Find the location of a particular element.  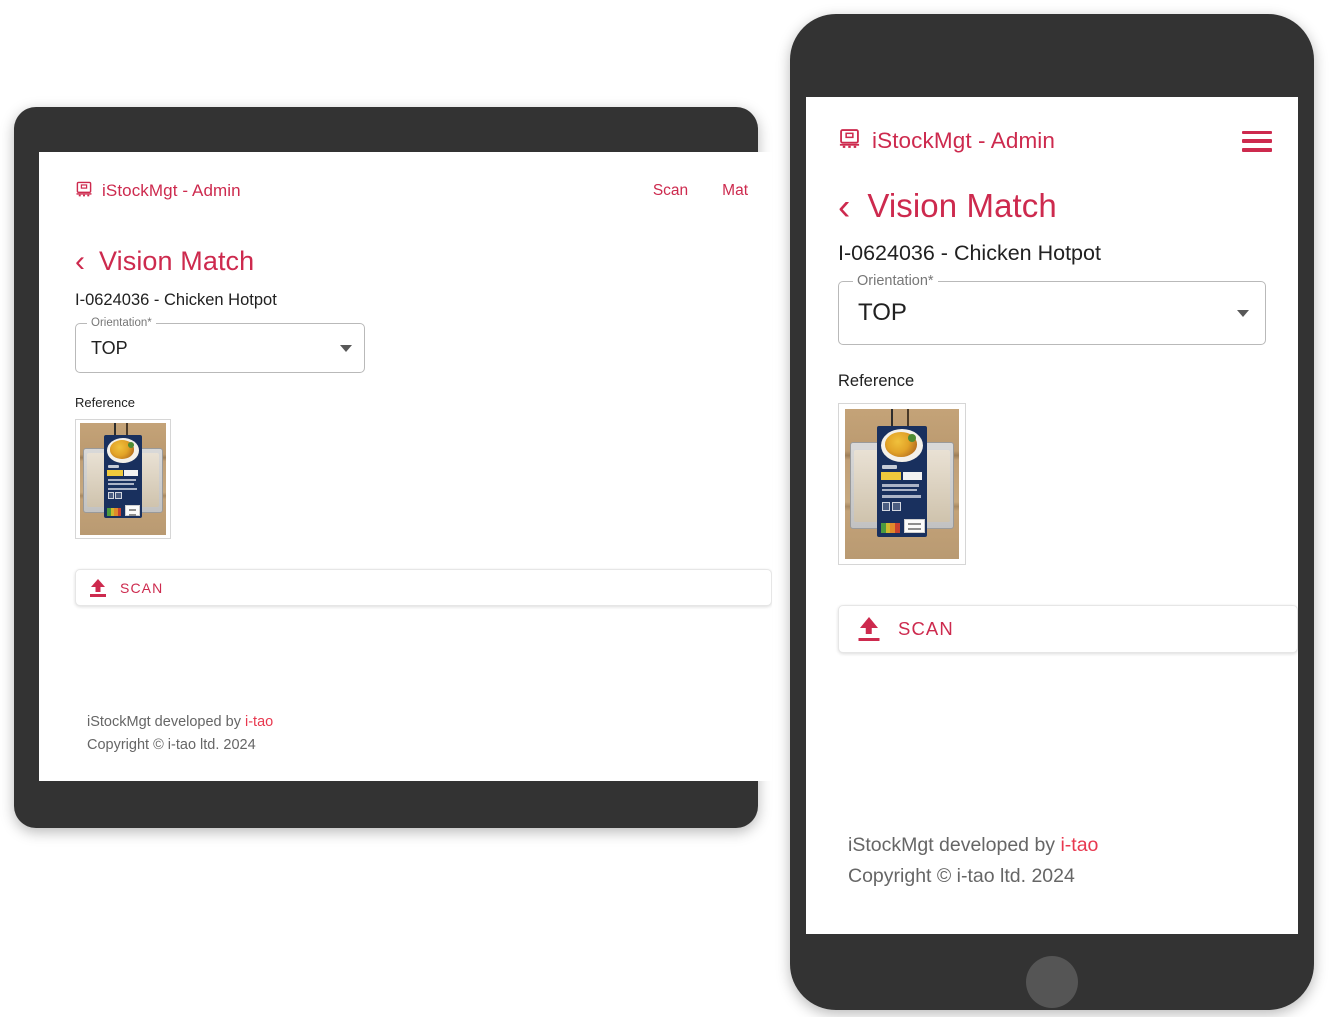

tablet-page-header: ‹ Vision Match is located at coordinates (423, 261).